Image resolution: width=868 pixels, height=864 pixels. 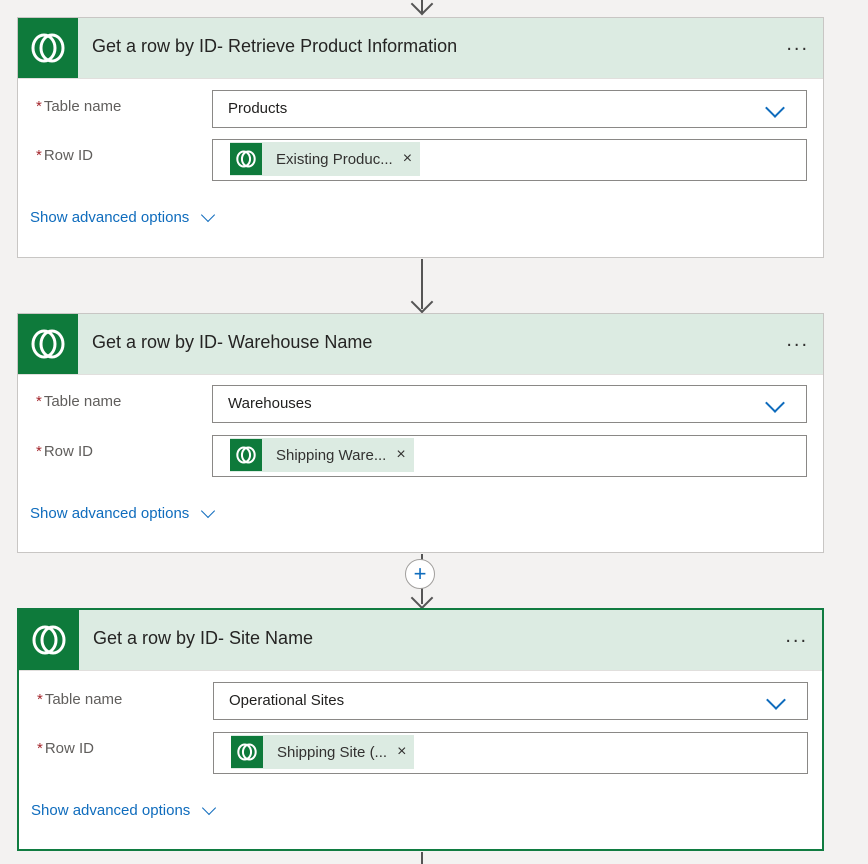 What do you see at coordinates (509, 456) in the screenshot?
I see `row-id-input: Shipping Ware... ×` at bounding box center [509, 456].